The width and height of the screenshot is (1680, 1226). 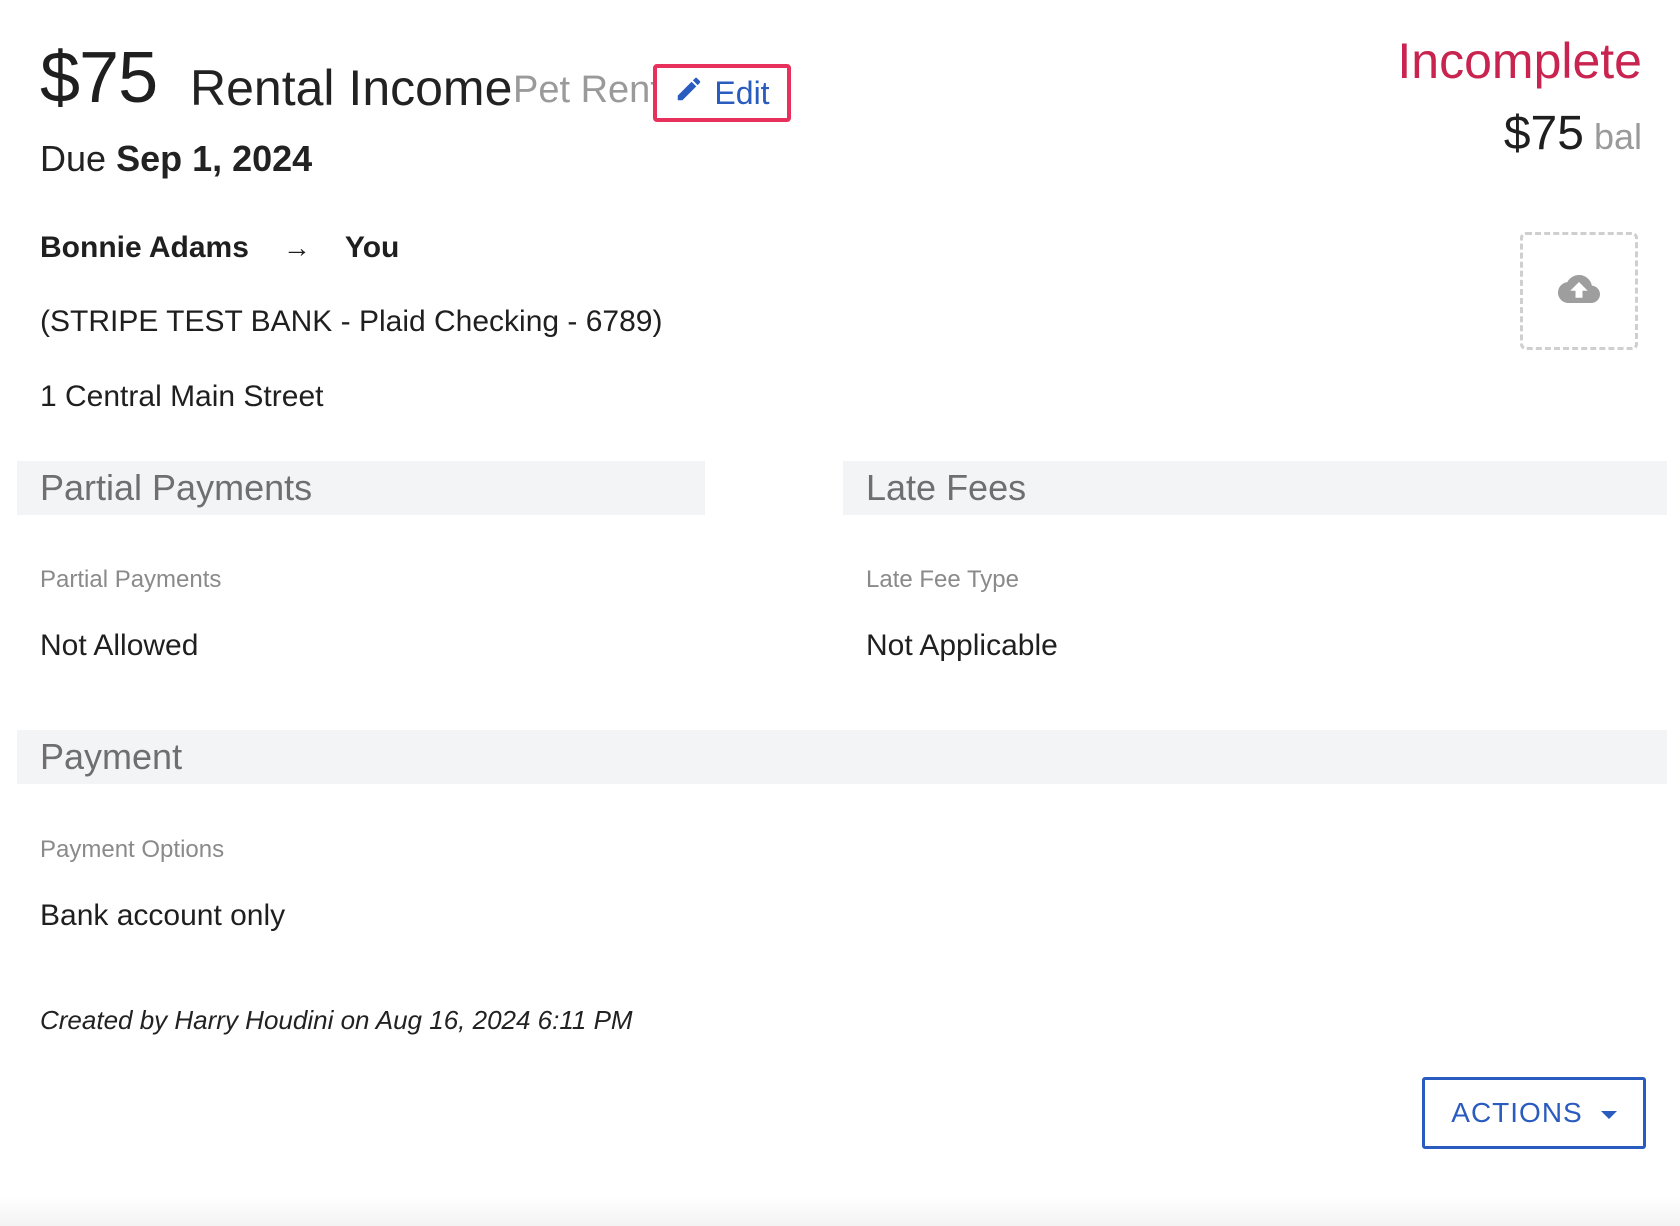 I want to click on payment-options-value: Bank account only, so click(x=163, y=915).